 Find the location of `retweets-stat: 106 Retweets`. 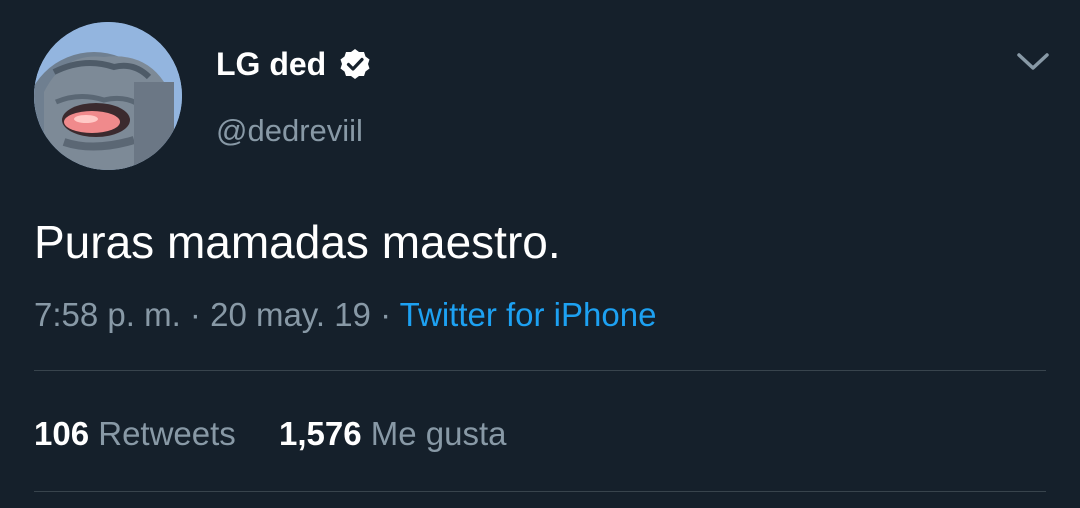

retweets-stat: 106 Retweets is located at coordinates (139, 433).